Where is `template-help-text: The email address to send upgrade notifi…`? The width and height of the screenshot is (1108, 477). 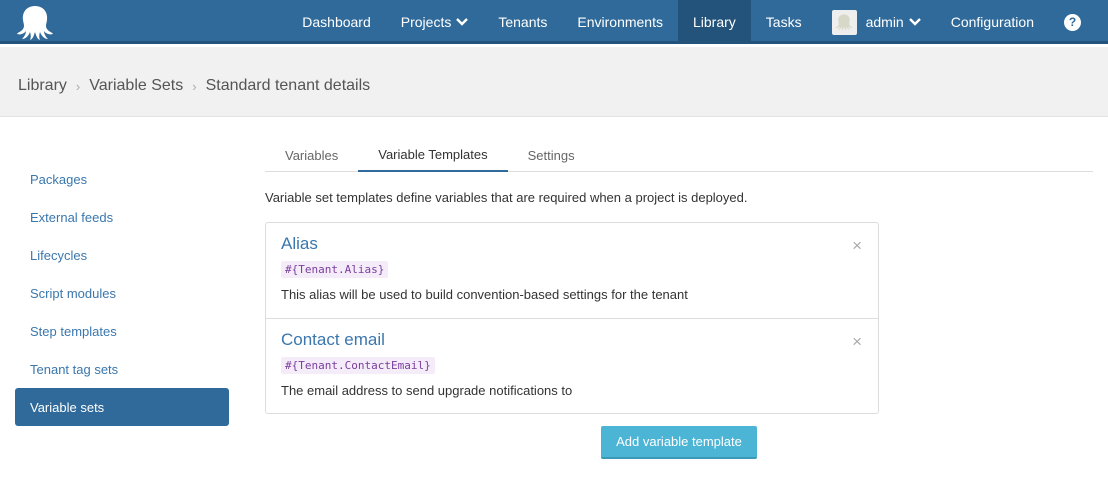
template-help-text: The email address to send upgrade notifi… is located at coordinates (427, 390).